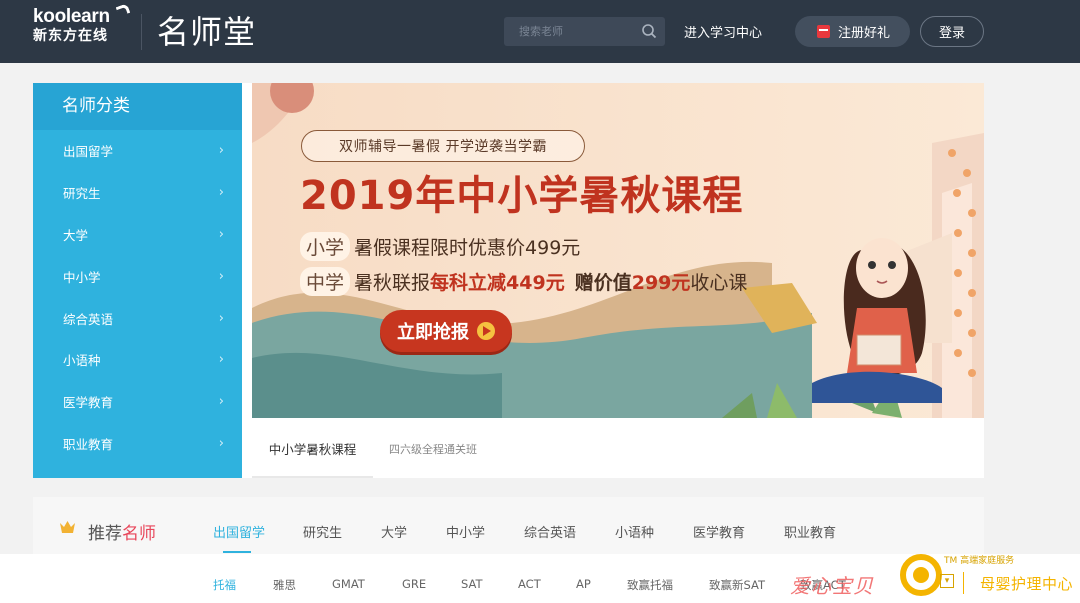 The height and width of the screenshot is (603, 1080). What do you see at coordinates (634, 531) in the screenshot?
I see `tab-minor-languages: 小语种` at bounding box center [634, 531].